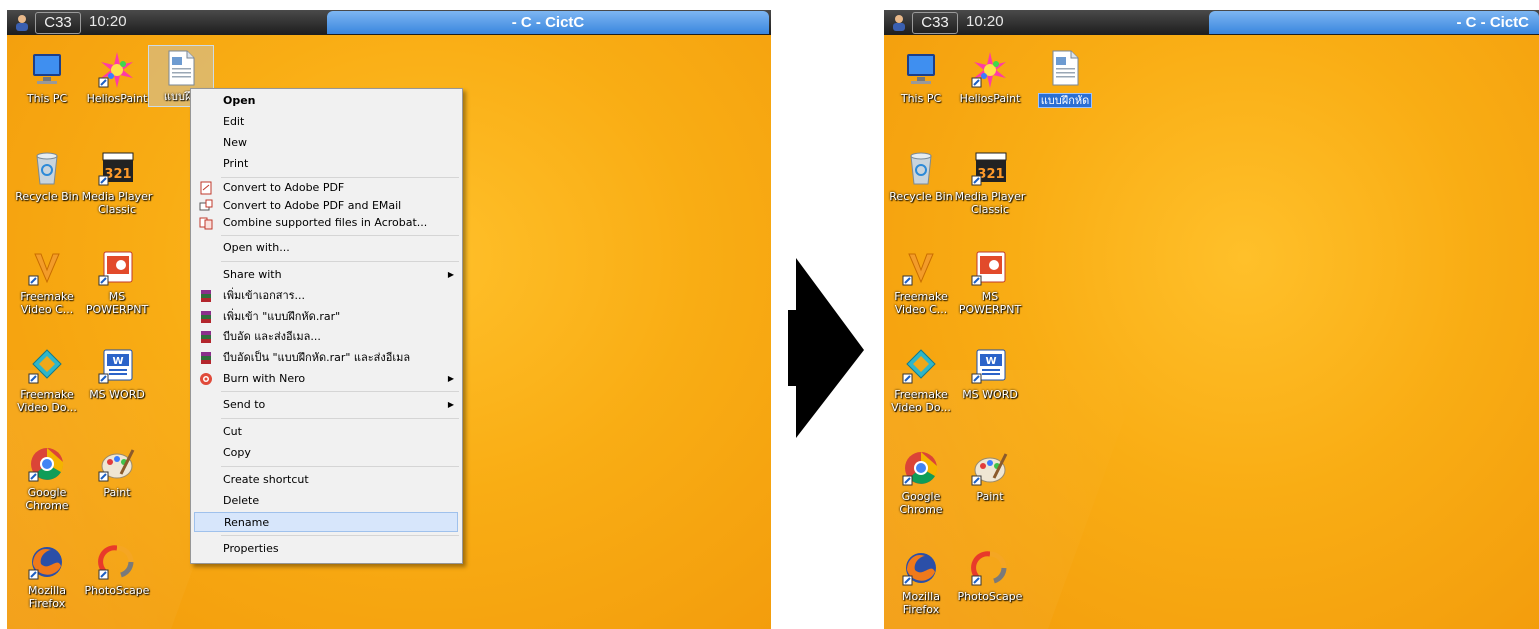 The height and width of the screenshot is (629, 1539). Describe the element at coordinates (326, 432) in the screenshot. I see `menu-item-cut: Cut` at that location.